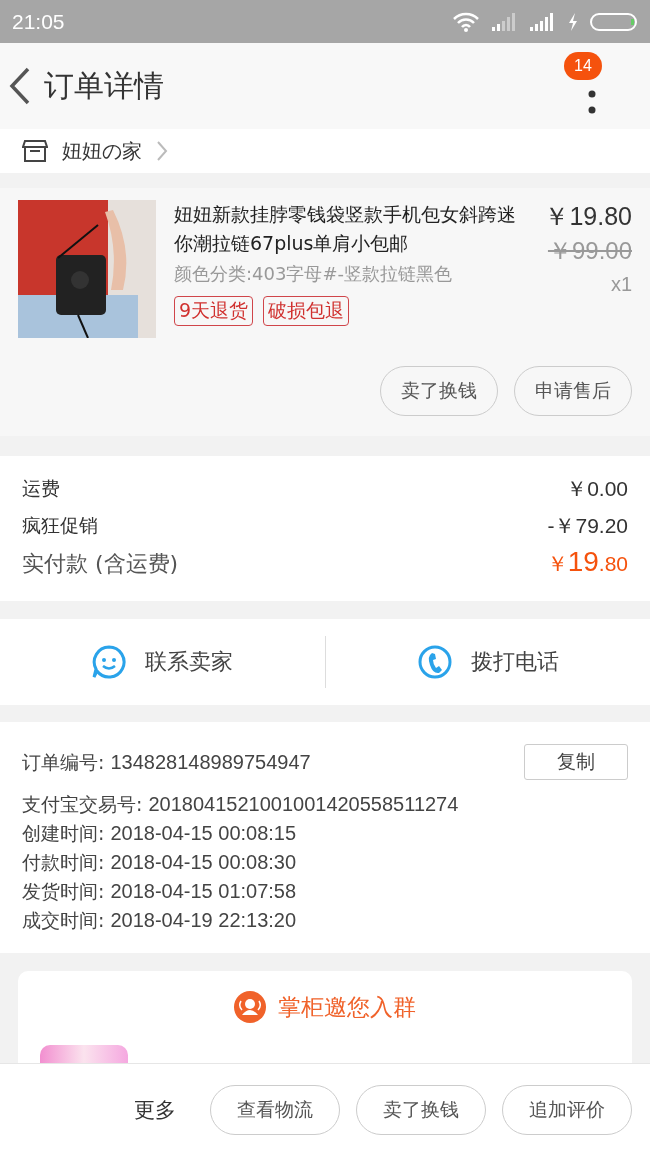 The width and height of the screenshot is (650, 1155). I want to click on fee-label: 运费, so click(41, 488).